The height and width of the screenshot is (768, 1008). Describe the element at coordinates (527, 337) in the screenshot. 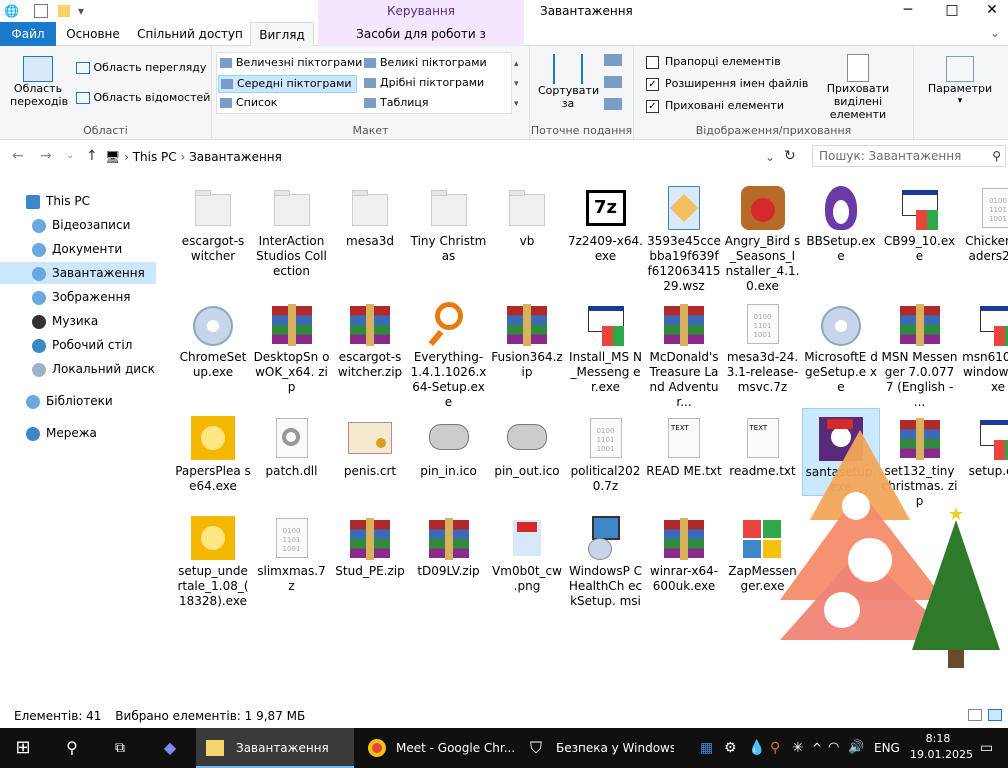

I see `file-item: Fusion364.z ip` at that location.